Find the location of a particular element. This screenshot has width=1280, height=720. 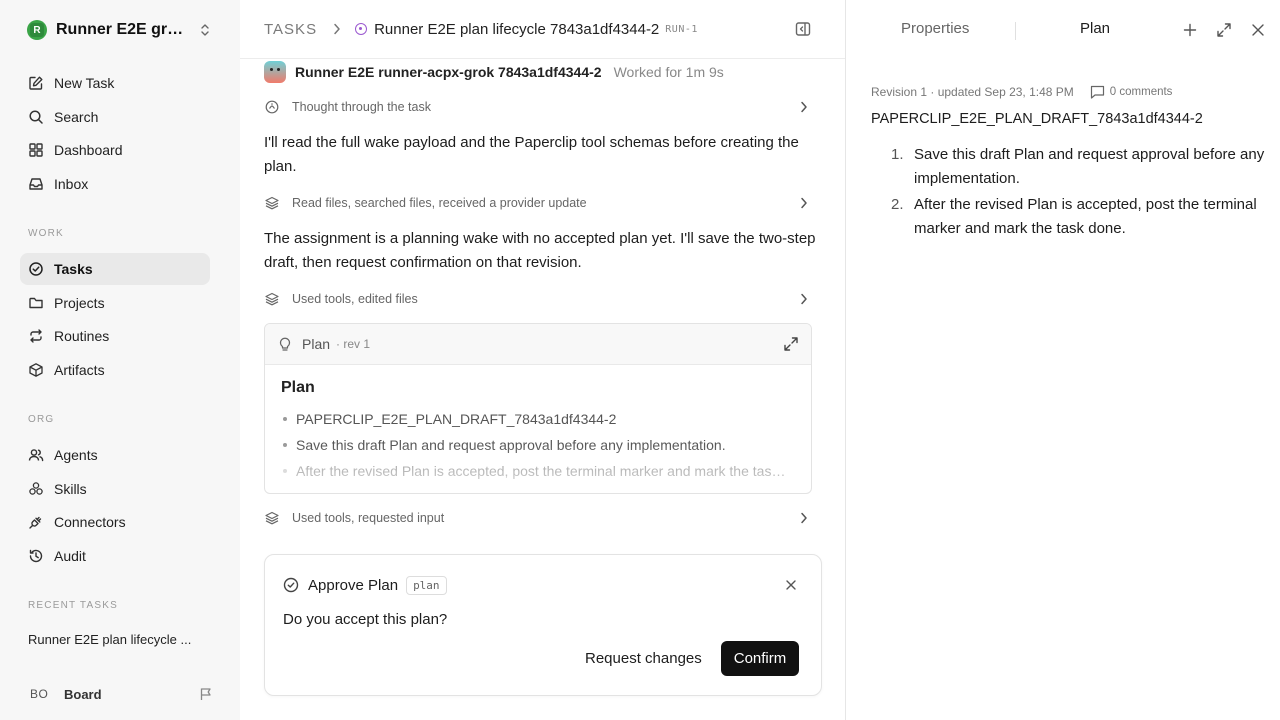

nav-label: Artifacts is located at coordinates (79, 370).